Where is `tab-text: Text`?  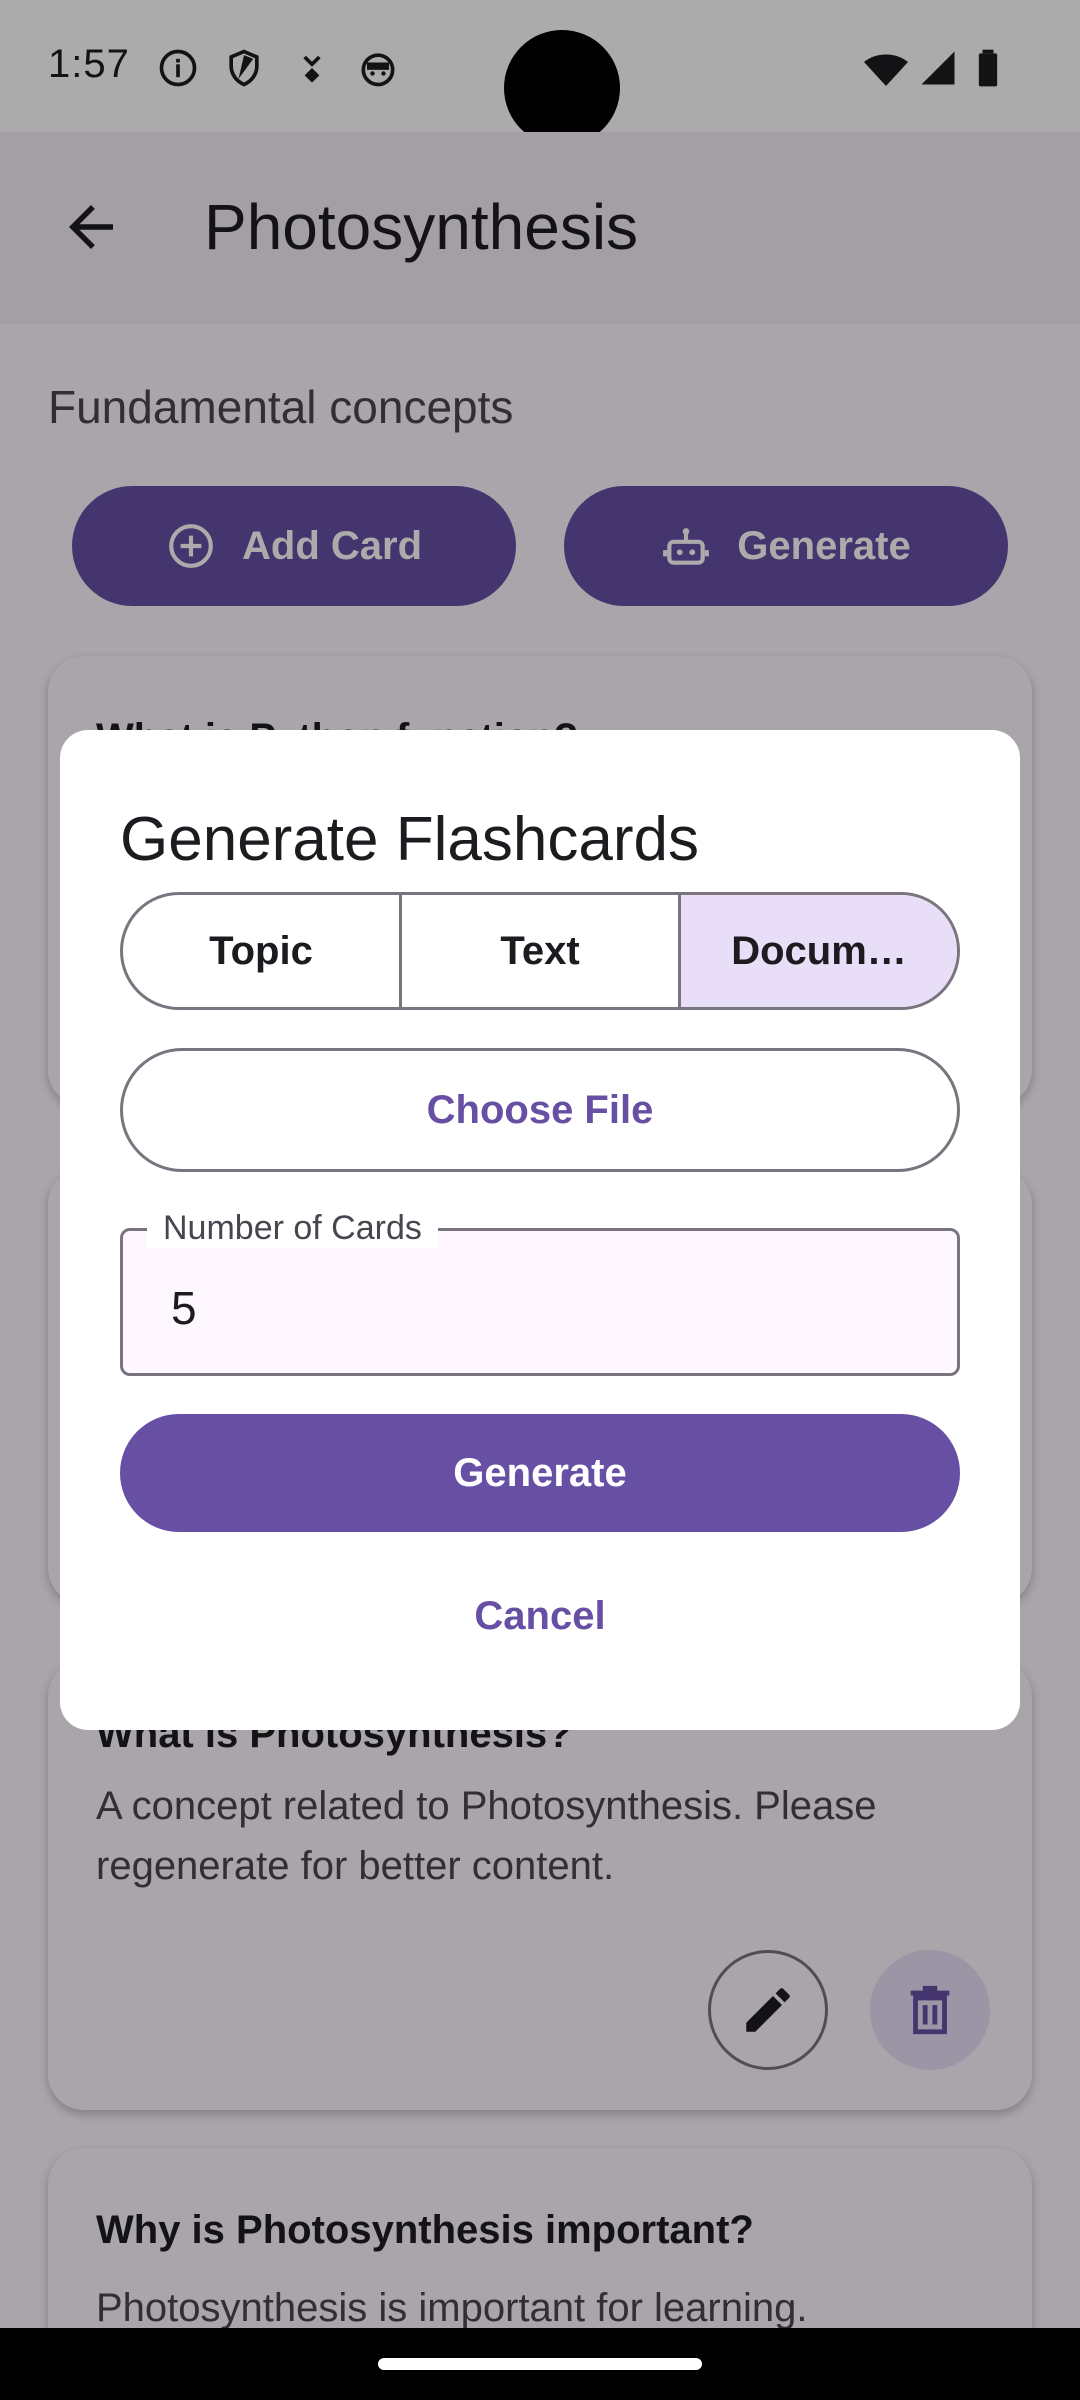 tab-text: Text is located at coordinates (541, 951).